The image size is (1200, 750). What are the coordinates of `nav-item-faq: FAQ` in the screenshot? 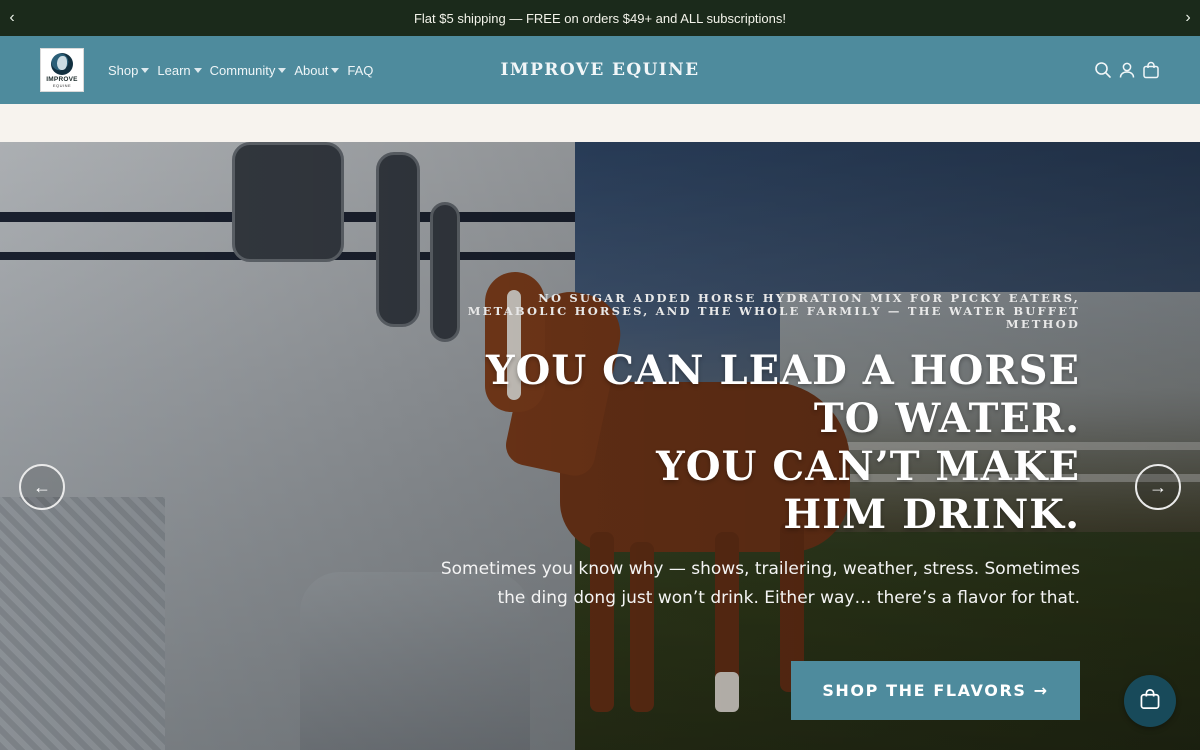 It's located at (360, 70).